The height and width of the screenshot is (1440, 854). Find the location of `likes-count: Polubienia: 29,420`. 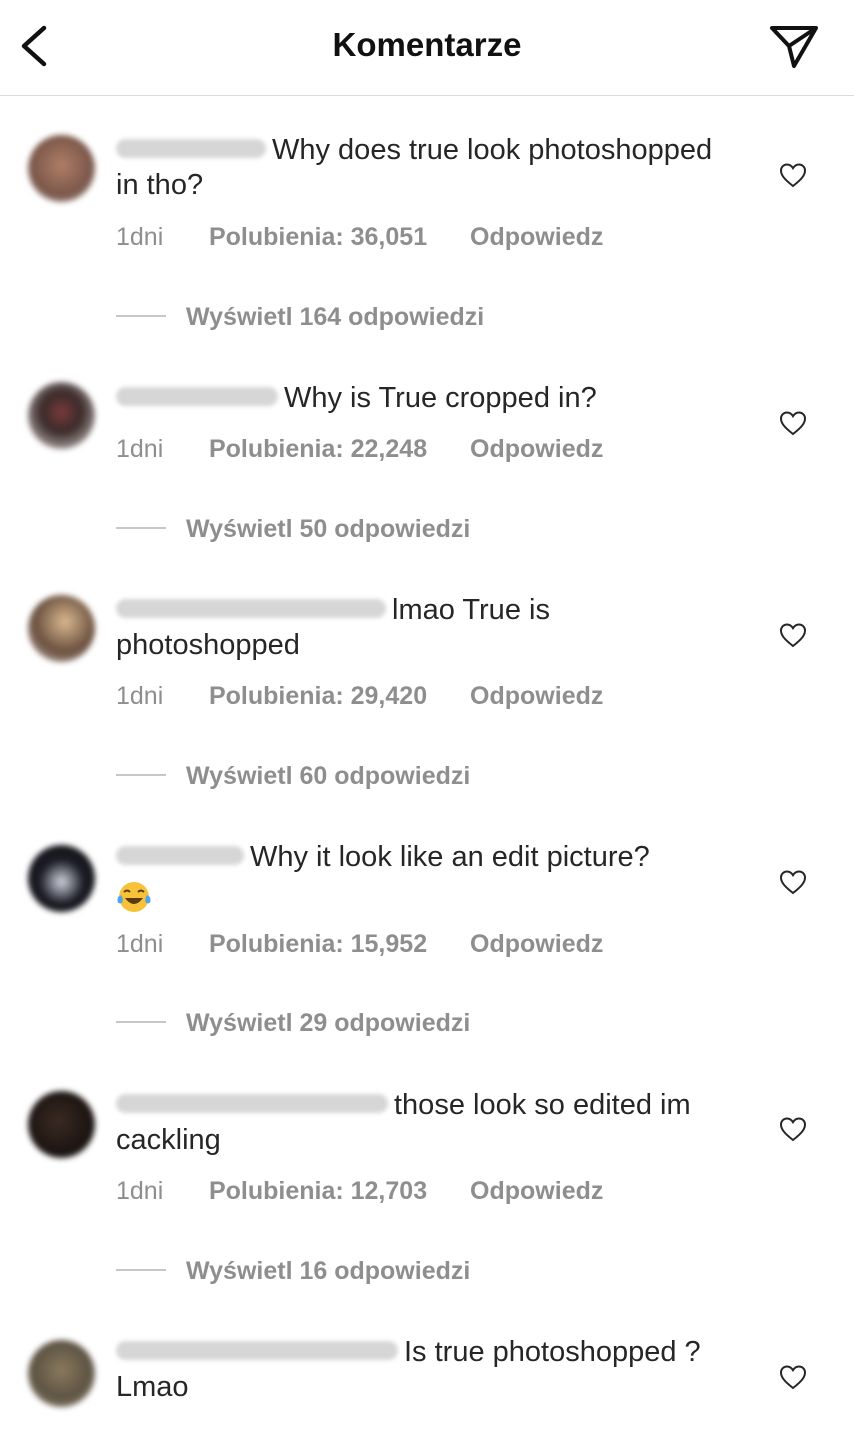

likes-count: Polubienia: 29,420 is located at coordinates (318, 696).